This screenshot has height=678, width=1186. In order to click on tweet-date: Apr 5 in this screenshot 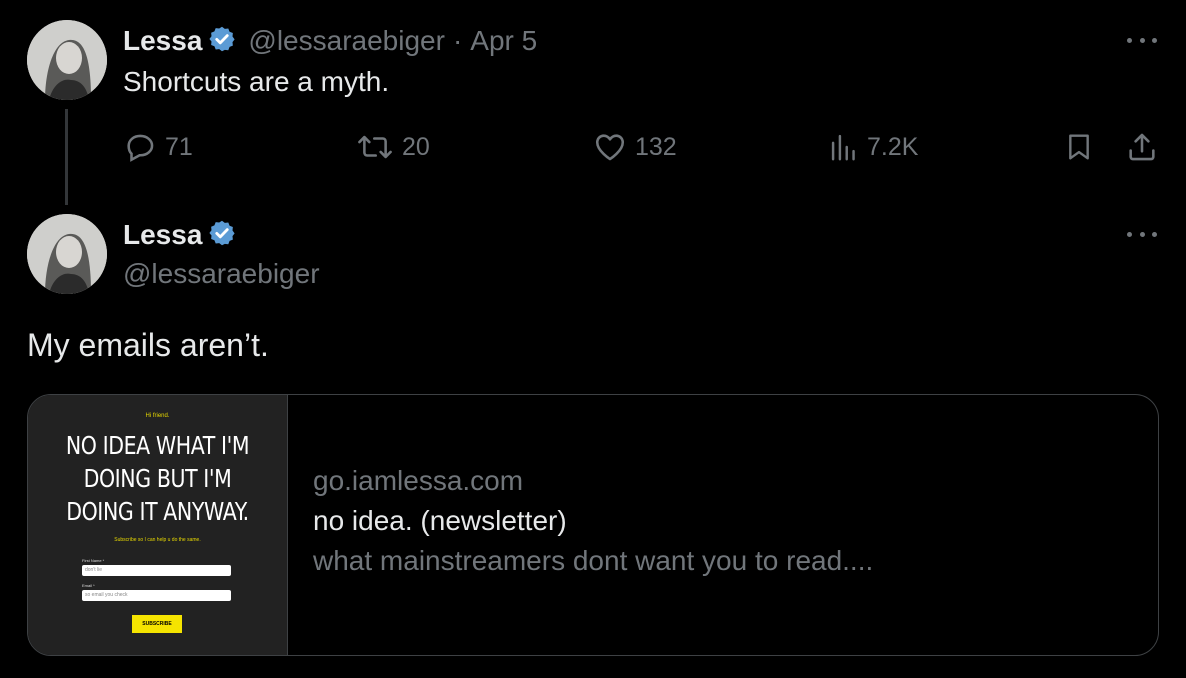, I will do `click(503, 41)`.